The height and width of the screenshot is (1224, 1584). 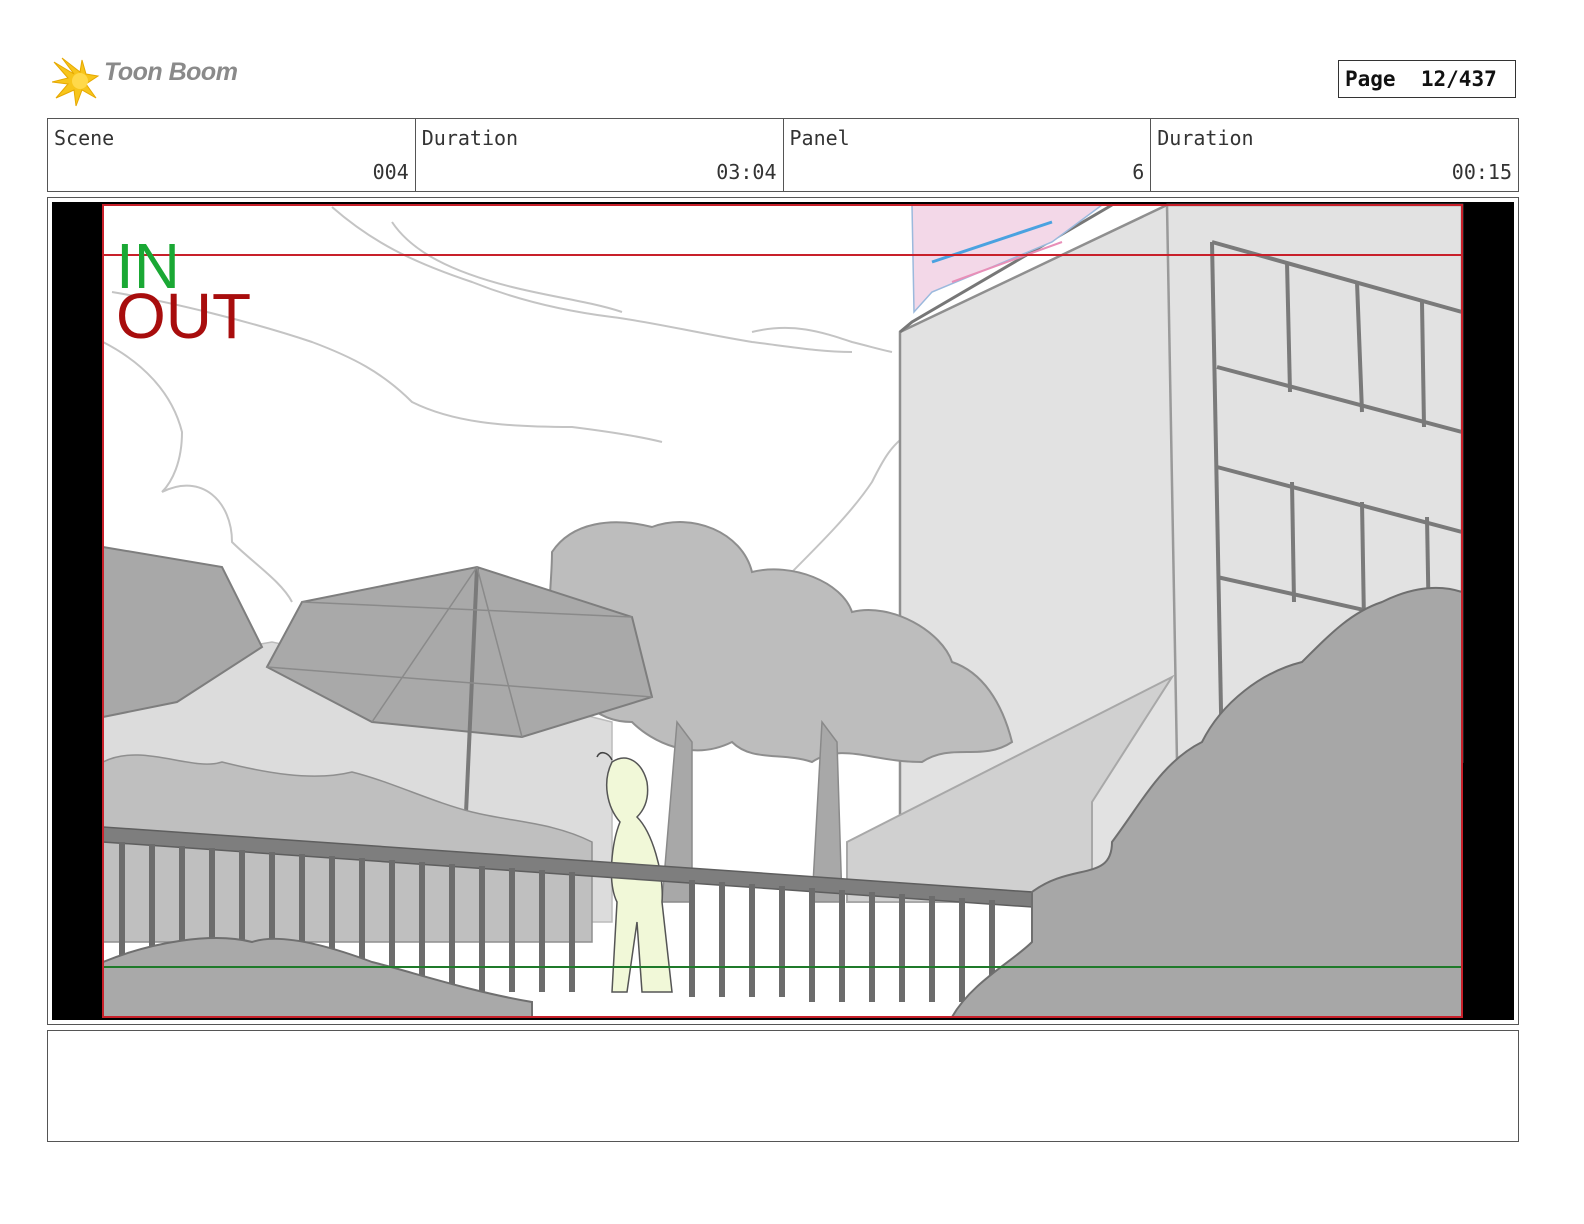 I want to click on page-indicator: Page 12/437, so click(x=1427, y=79).